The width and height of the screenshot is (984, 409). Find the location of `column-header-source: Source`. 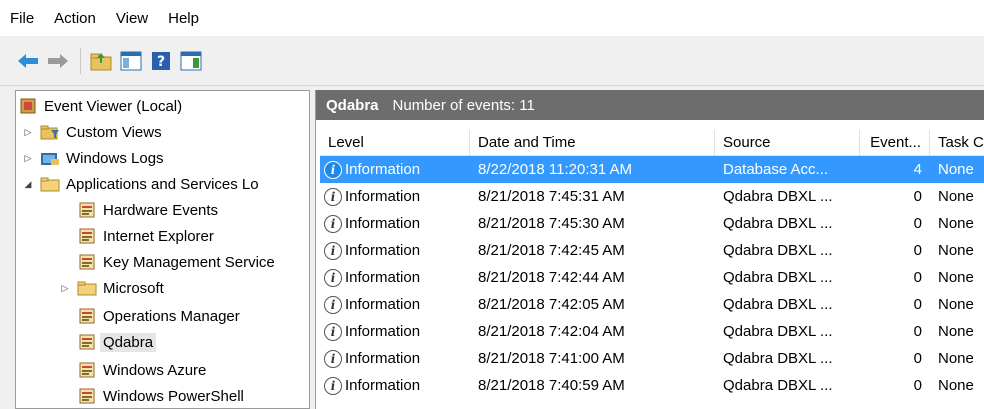

column-header-source: Source is located at coordinates (787, 142).